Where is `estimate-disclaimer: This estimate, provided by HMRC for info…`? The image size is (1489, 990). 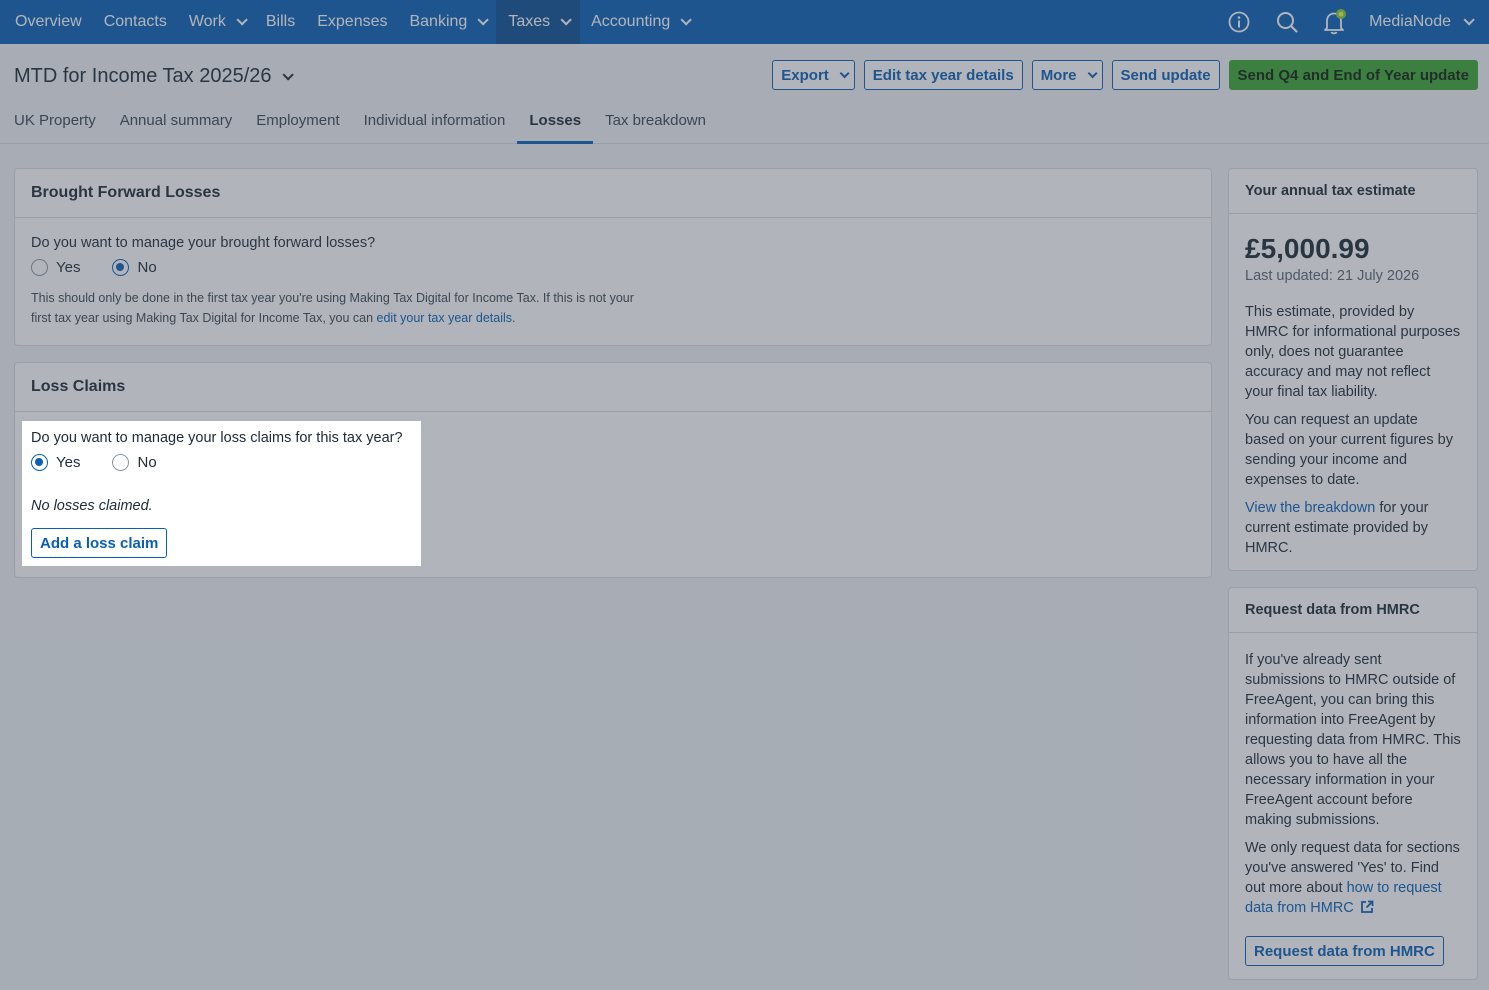
estimate-disclaimer: This estimate, provided by HMRC for info… is located at coordinates (1353, 352).